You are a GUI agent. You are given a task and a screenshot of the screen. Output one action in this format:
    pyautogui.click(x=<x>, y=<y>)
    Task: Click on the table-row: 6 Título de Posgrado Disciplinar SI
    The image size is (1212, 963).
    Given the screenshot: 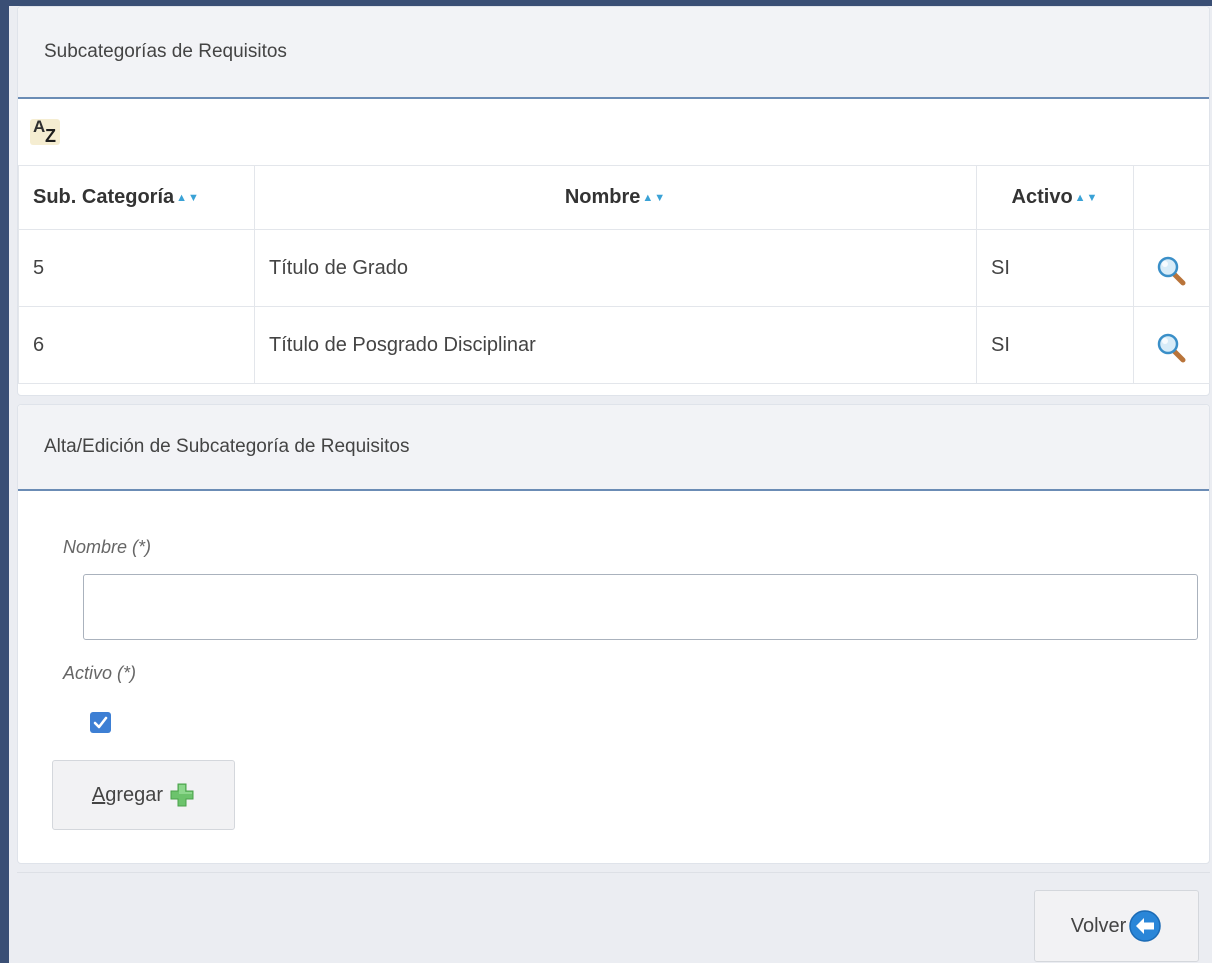 What is the action you would take?
    pyautogui.click(x=614, y=345)
    